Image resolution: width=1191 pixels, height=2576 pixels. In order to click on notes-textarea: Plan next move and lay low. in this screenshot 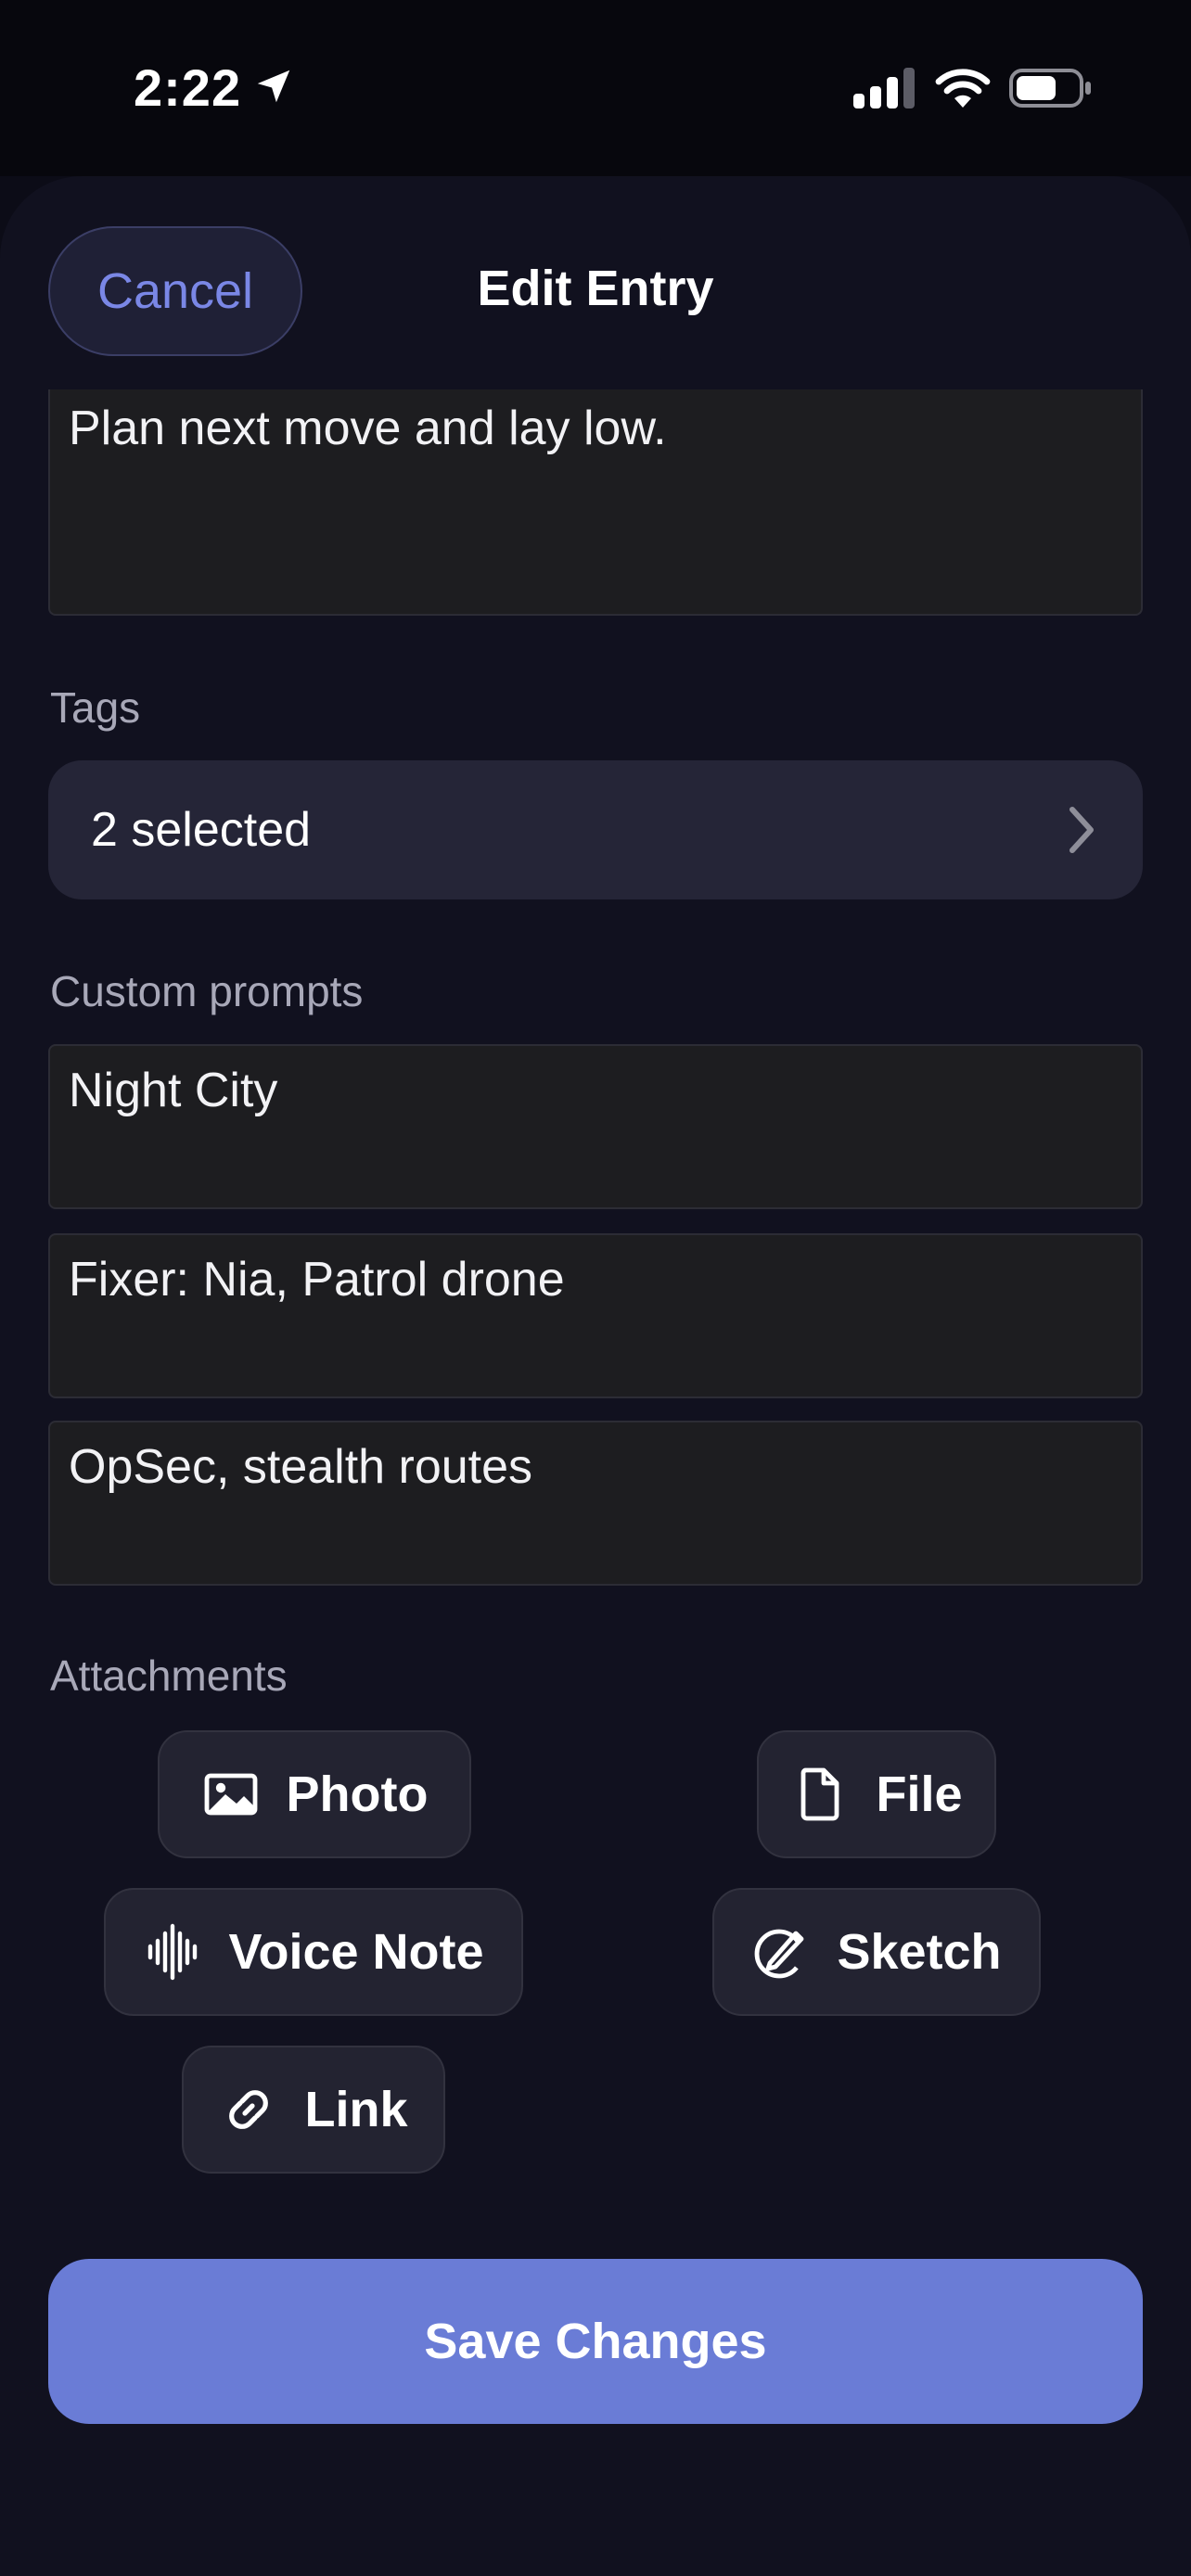, I will do `click(595, 502)`.